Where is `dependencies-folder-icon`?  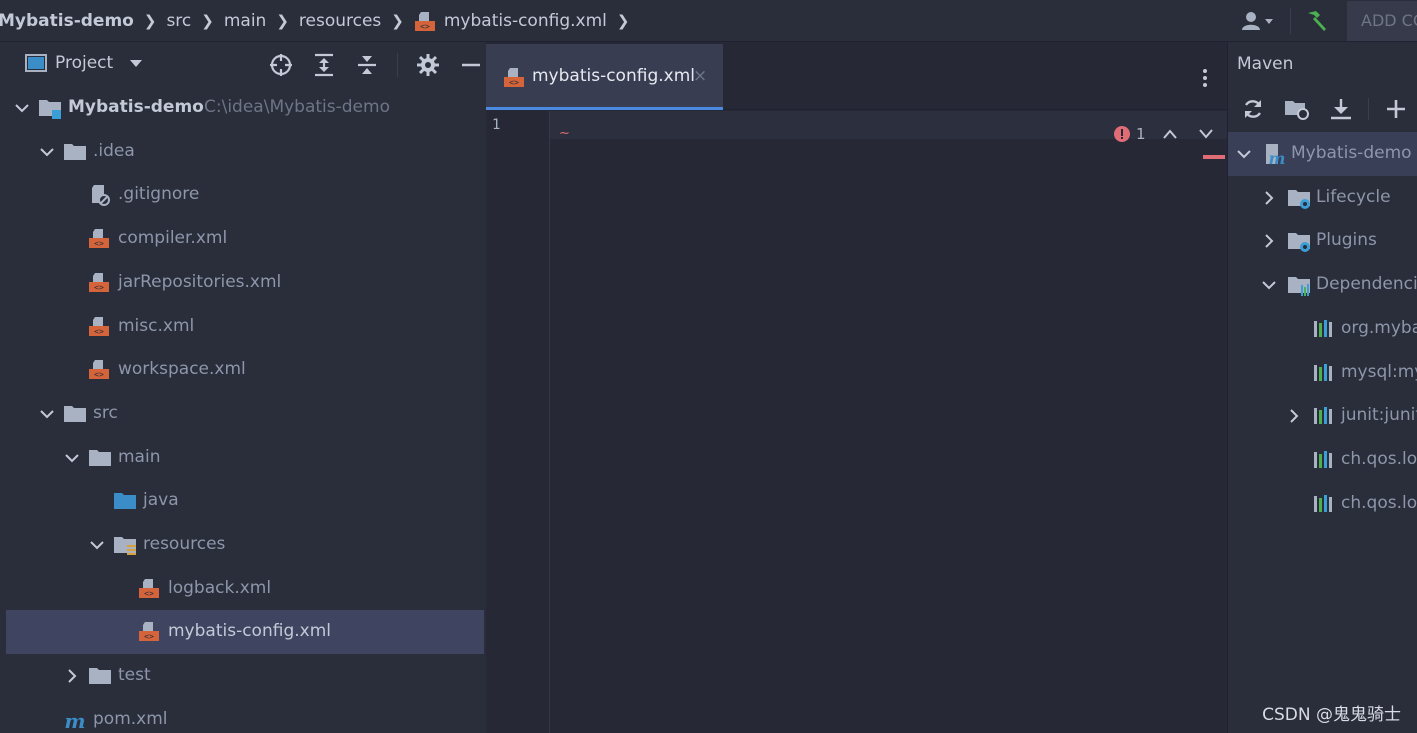
dependencies-folder-icon is located at coordinates (1299, 285).